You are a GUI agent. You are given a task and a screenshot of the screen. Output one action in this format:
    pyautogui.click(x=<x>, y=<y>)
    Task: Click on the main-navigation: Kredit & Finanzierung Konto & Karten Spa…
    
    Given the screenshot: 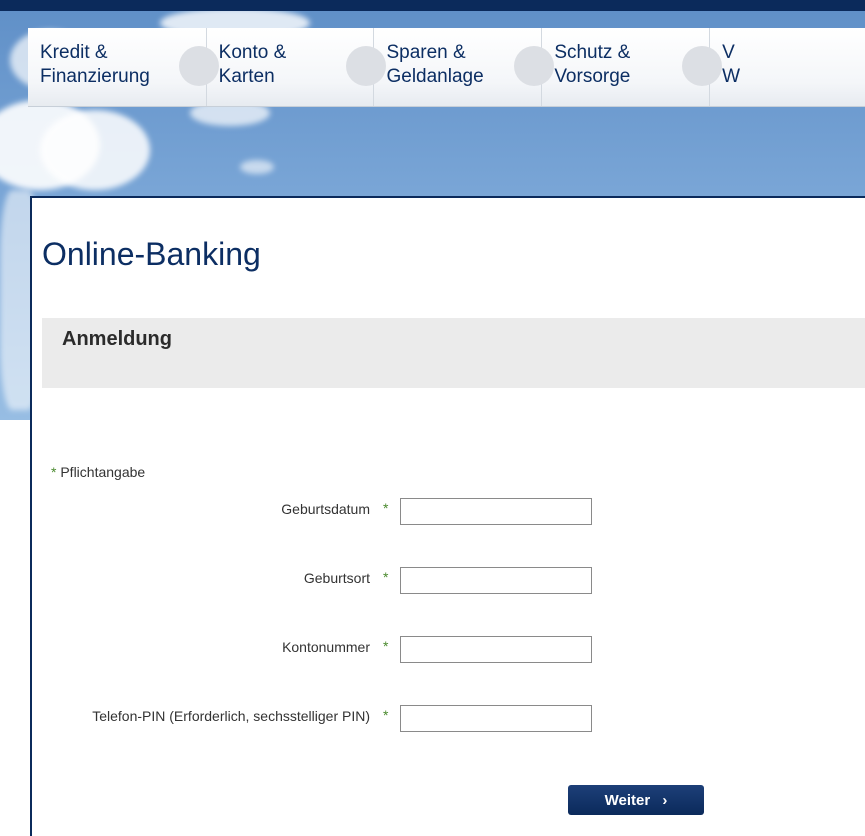 What is the action you would take?
    pyautogui.click(x=446, y=67)
    